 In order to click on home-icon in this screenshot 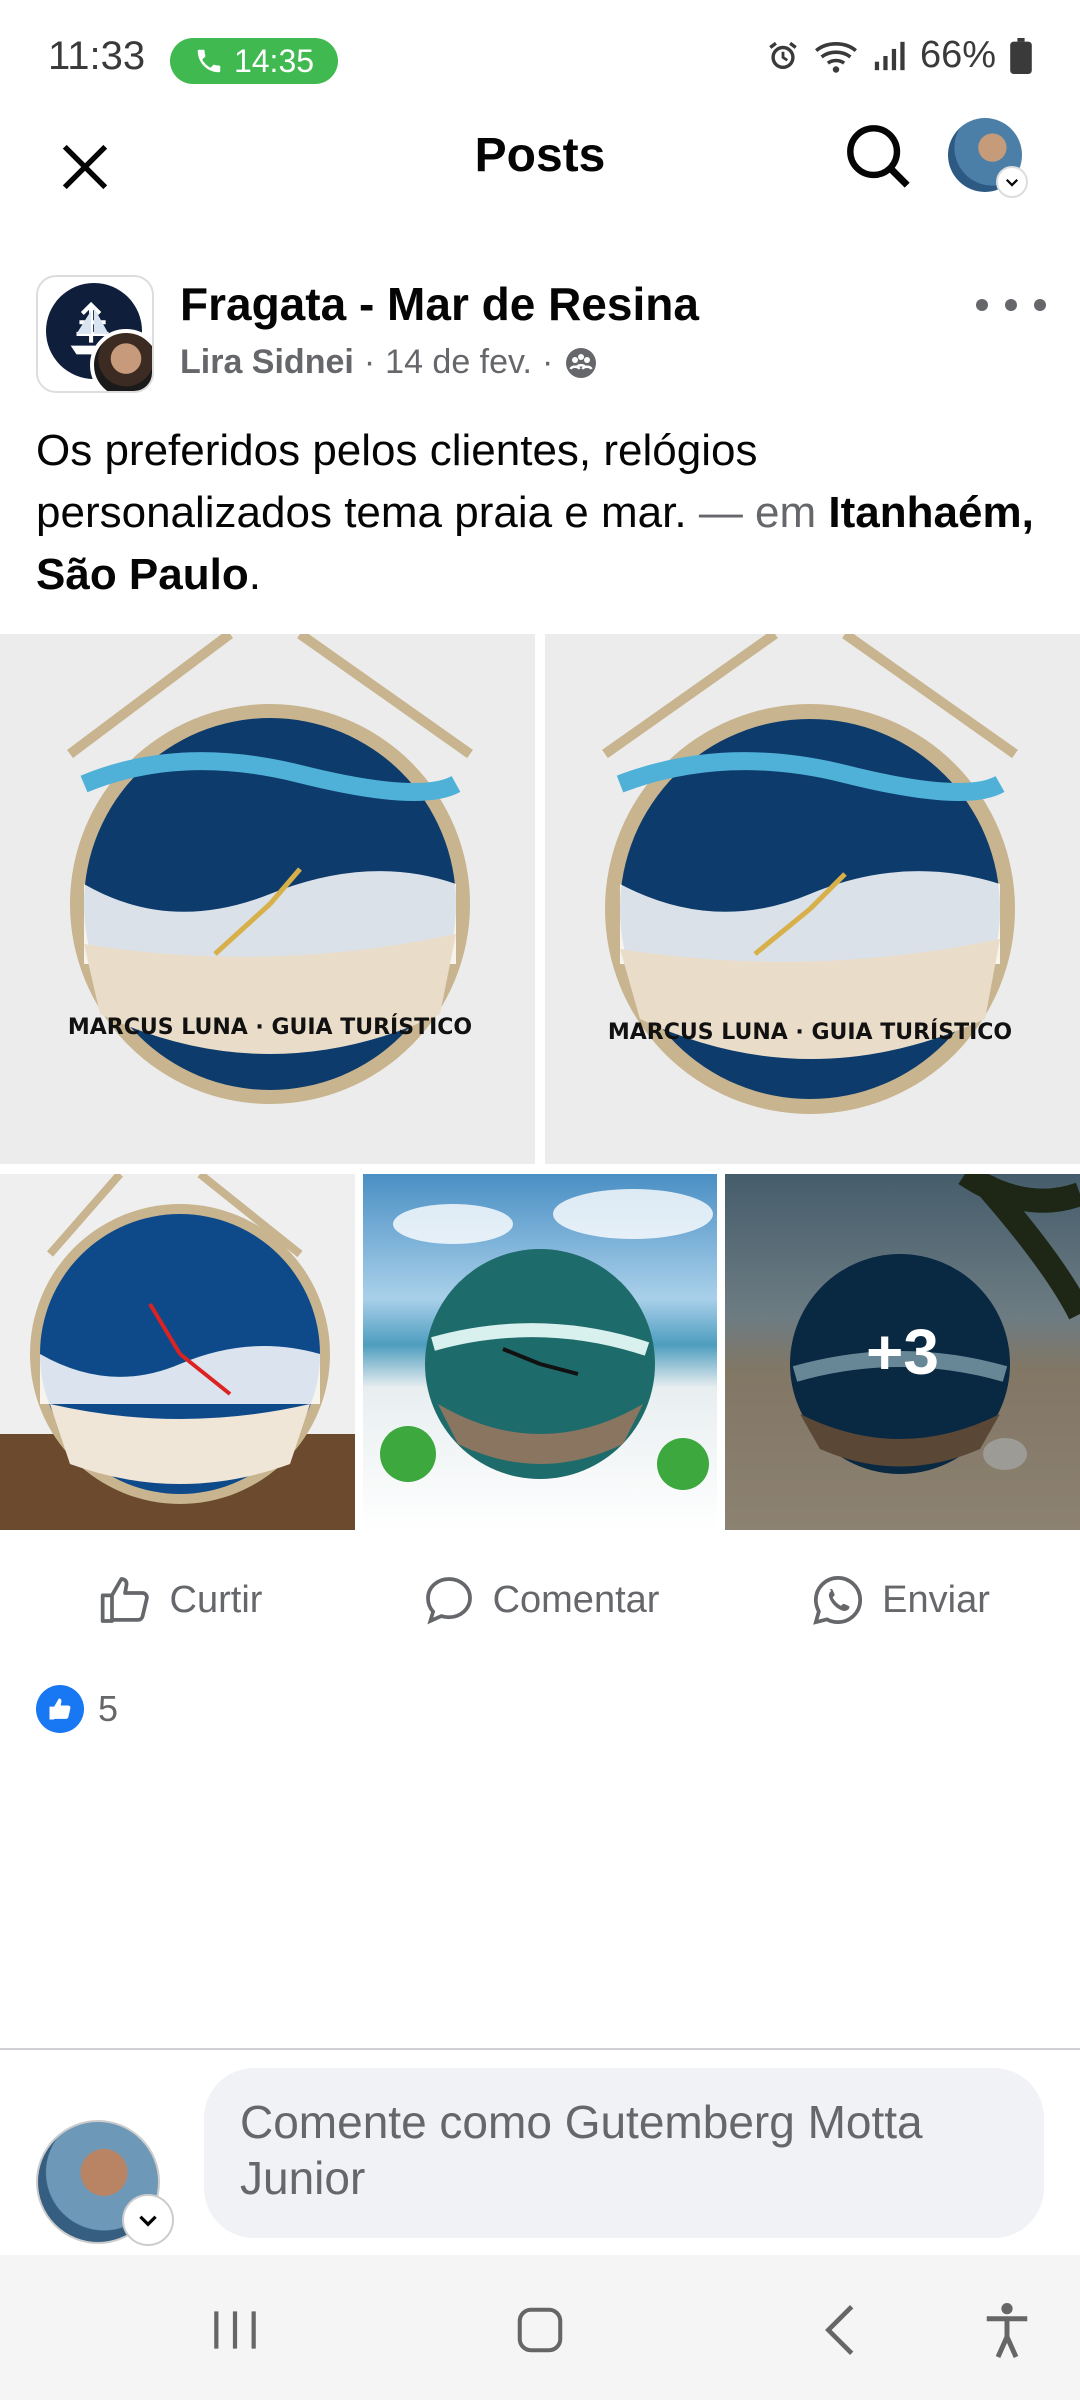, I will do `click(540, 2330)`.